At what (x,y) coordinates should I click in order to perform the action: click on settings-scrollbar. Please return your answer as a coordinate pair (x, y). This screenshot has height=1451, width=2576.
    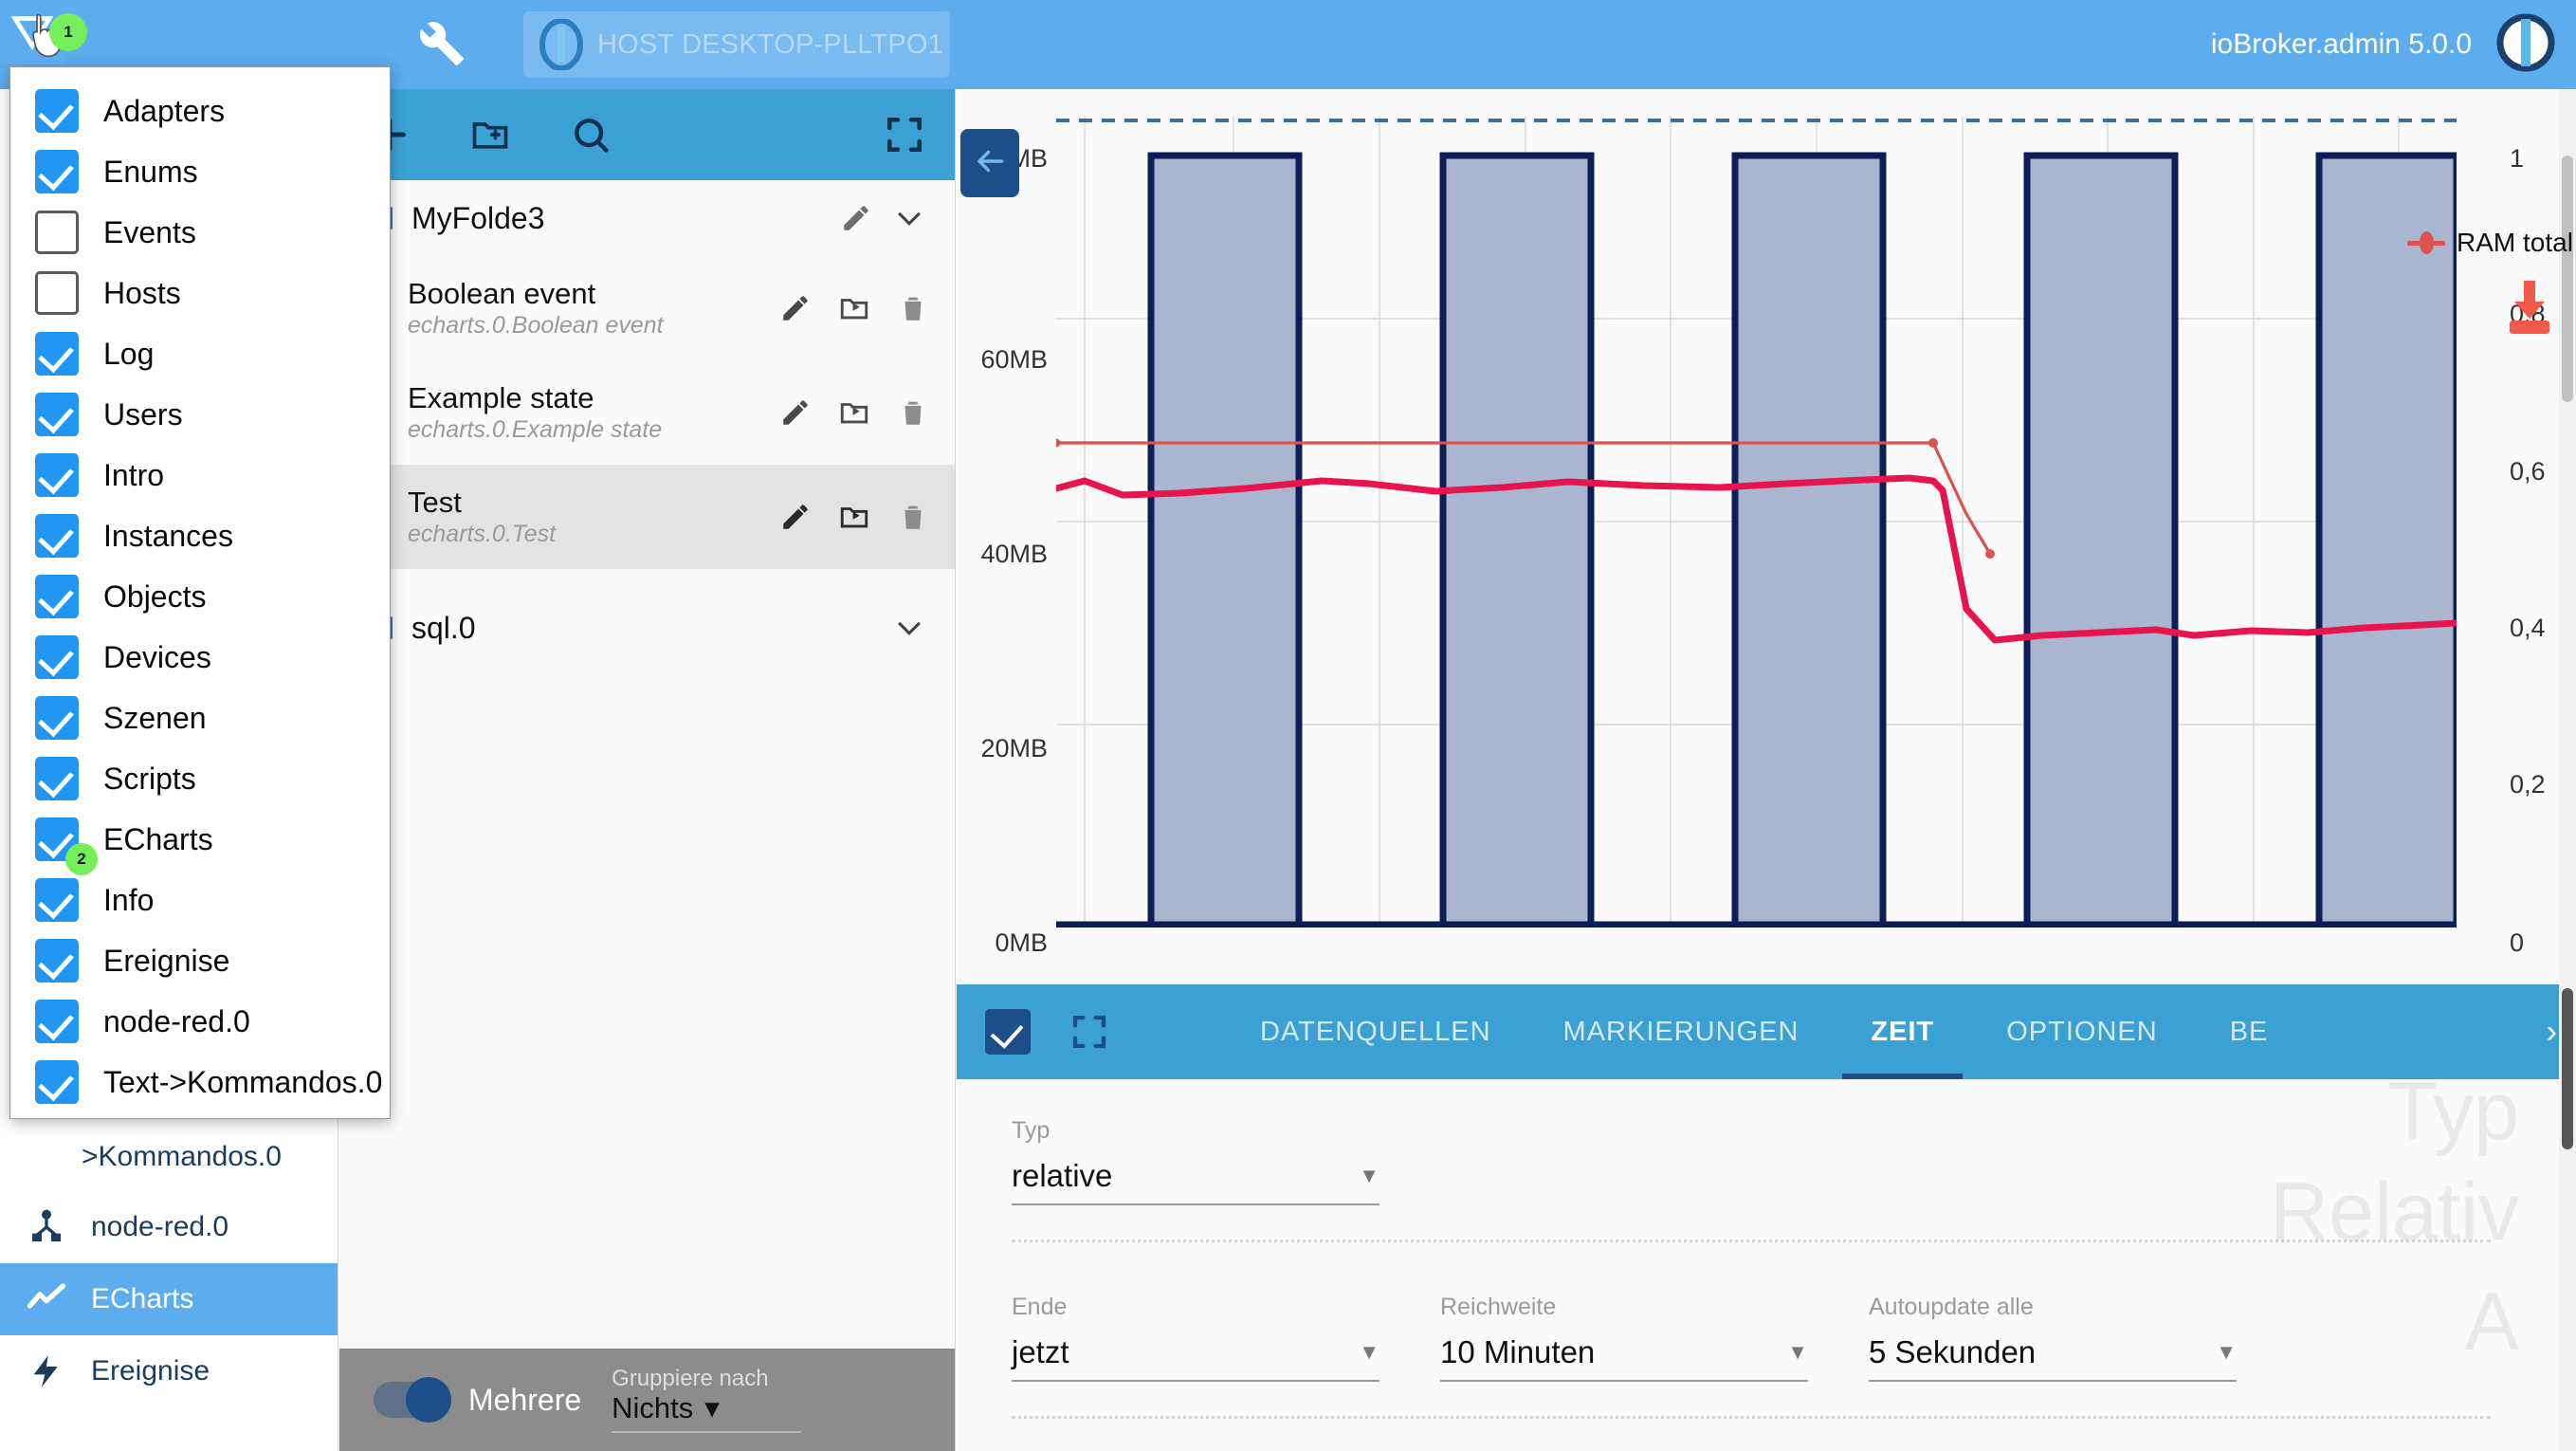
    Looking at the image, I should click on (2567, 1218).